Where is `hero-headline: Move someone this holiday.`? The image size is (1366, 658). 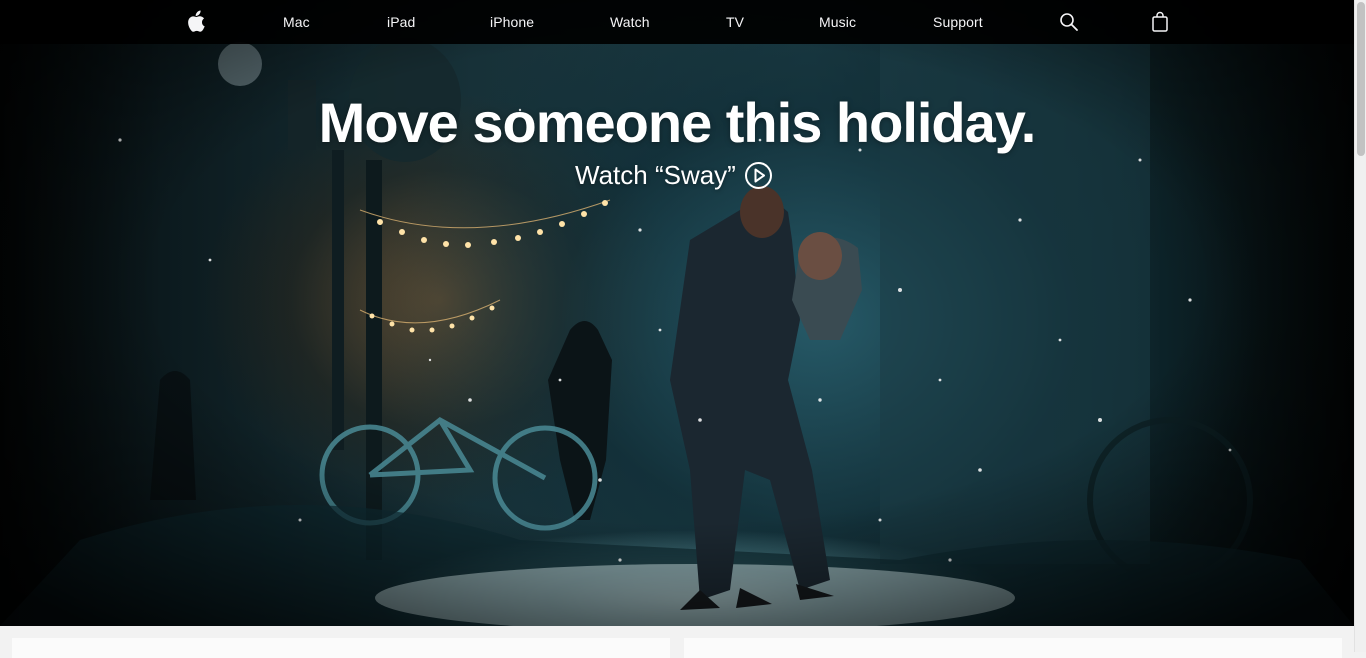
hero-headline: Move someone this holiday. is located at coordinates (677, 122).